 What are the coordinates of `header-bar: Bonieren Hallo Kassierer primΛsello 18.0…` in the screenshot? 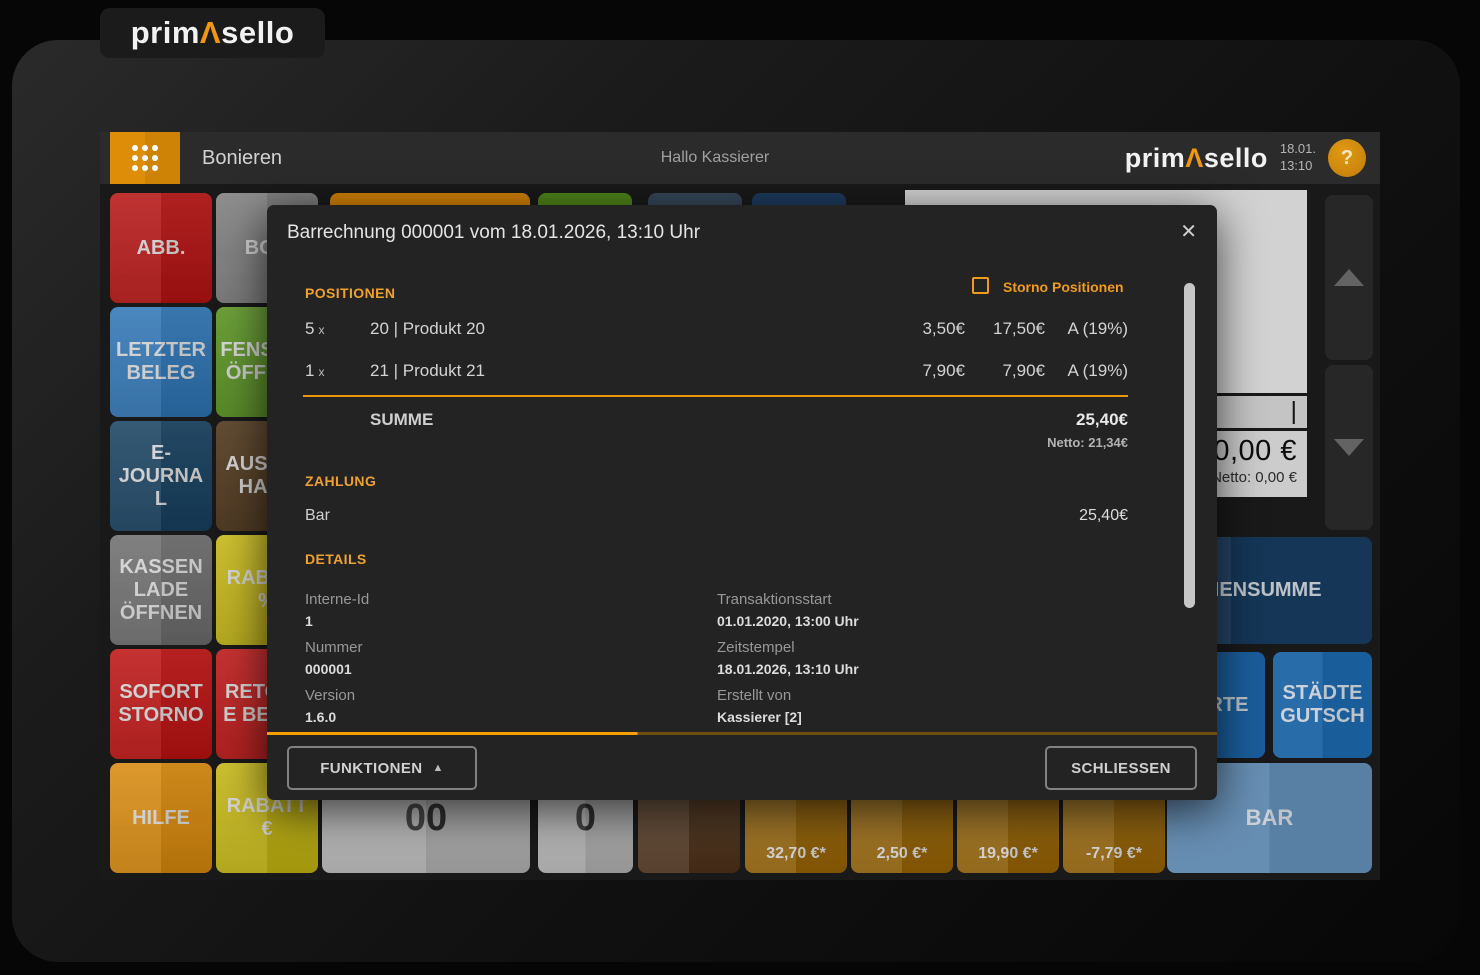 It's located at (740, 158).